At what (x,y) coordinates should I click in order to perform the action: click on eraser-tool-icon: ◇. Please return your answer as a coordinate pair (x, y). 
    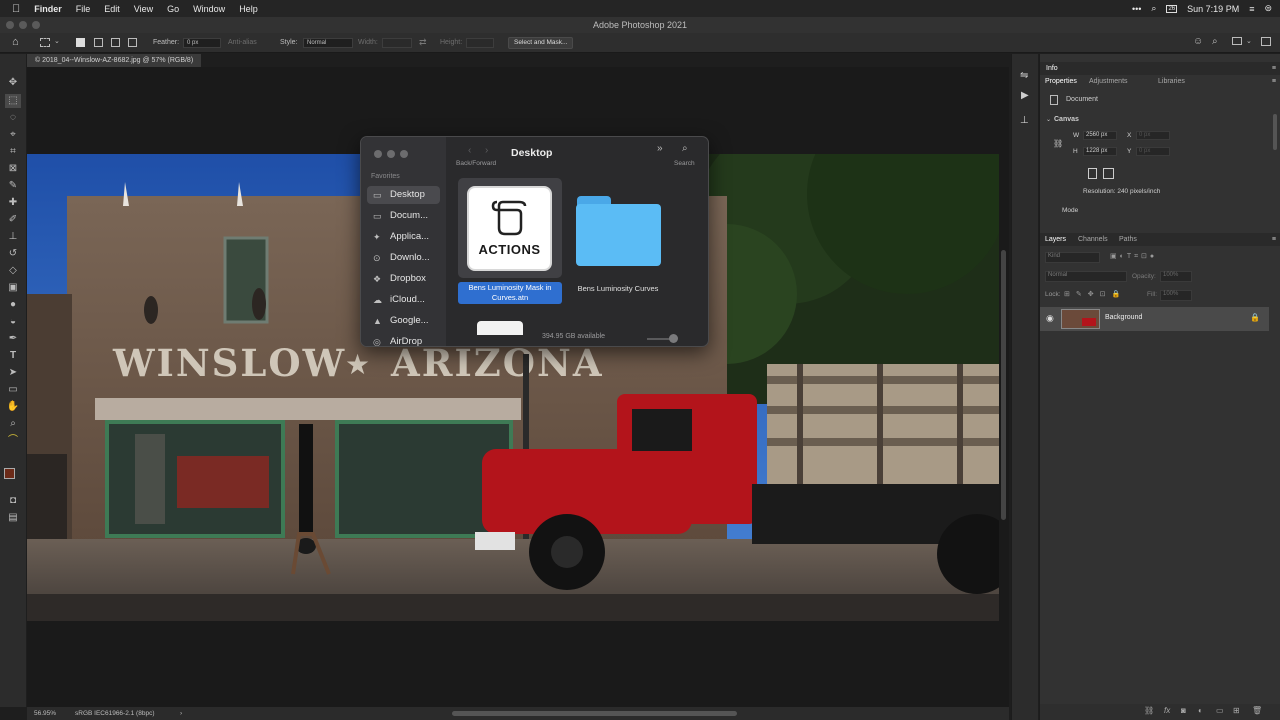
    Looking at the image, I should click on (13, 271).